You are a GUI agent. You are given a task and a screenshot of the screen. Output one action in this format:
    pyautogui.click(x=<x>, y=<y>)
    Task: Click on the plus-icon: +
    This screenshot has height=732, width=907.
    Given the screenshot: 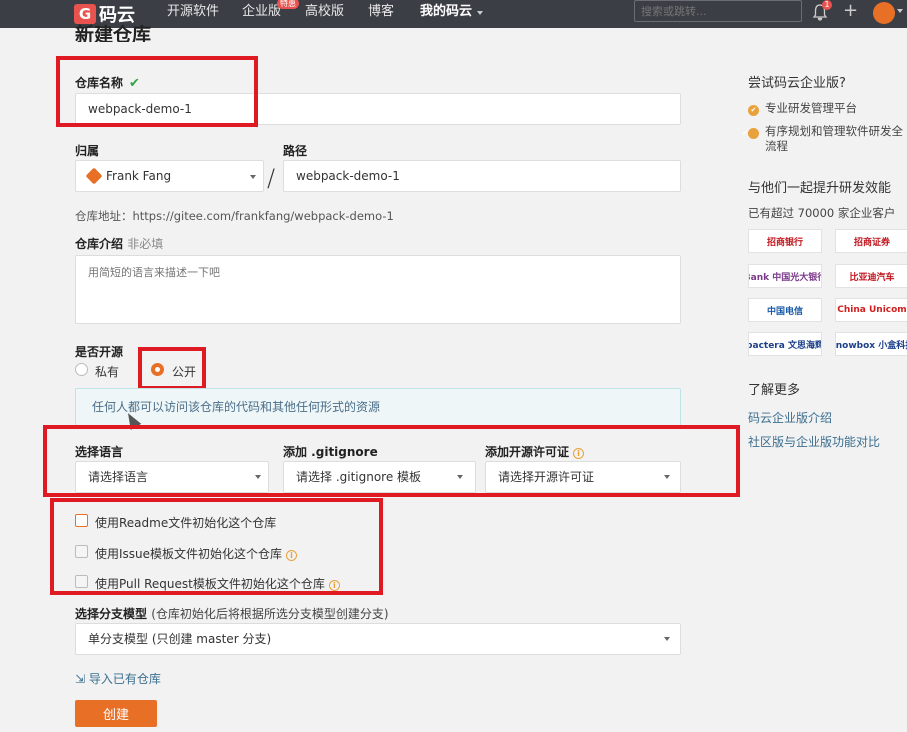 What is the action you would take?
    pyautogui.click(x=850, y=11)
    